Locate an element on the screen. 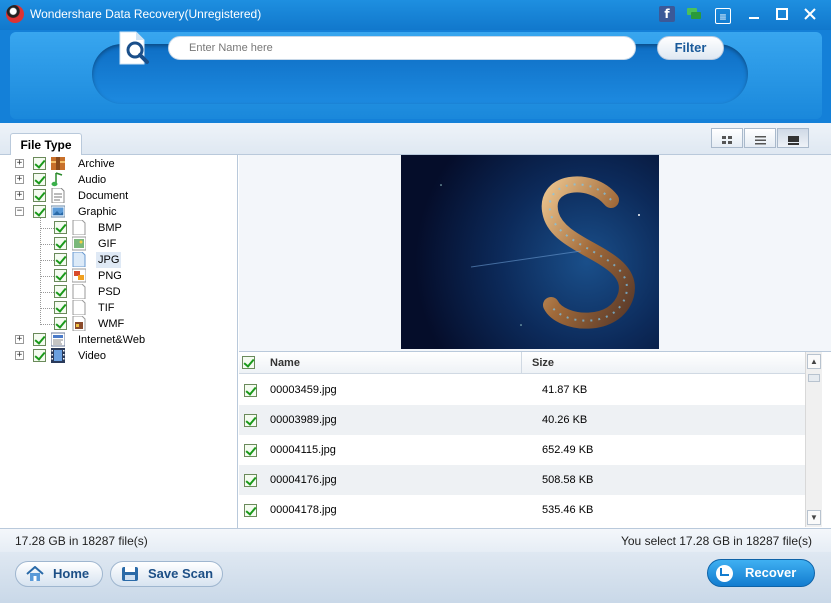  document-checkbox is located at coordinates (39, 195).